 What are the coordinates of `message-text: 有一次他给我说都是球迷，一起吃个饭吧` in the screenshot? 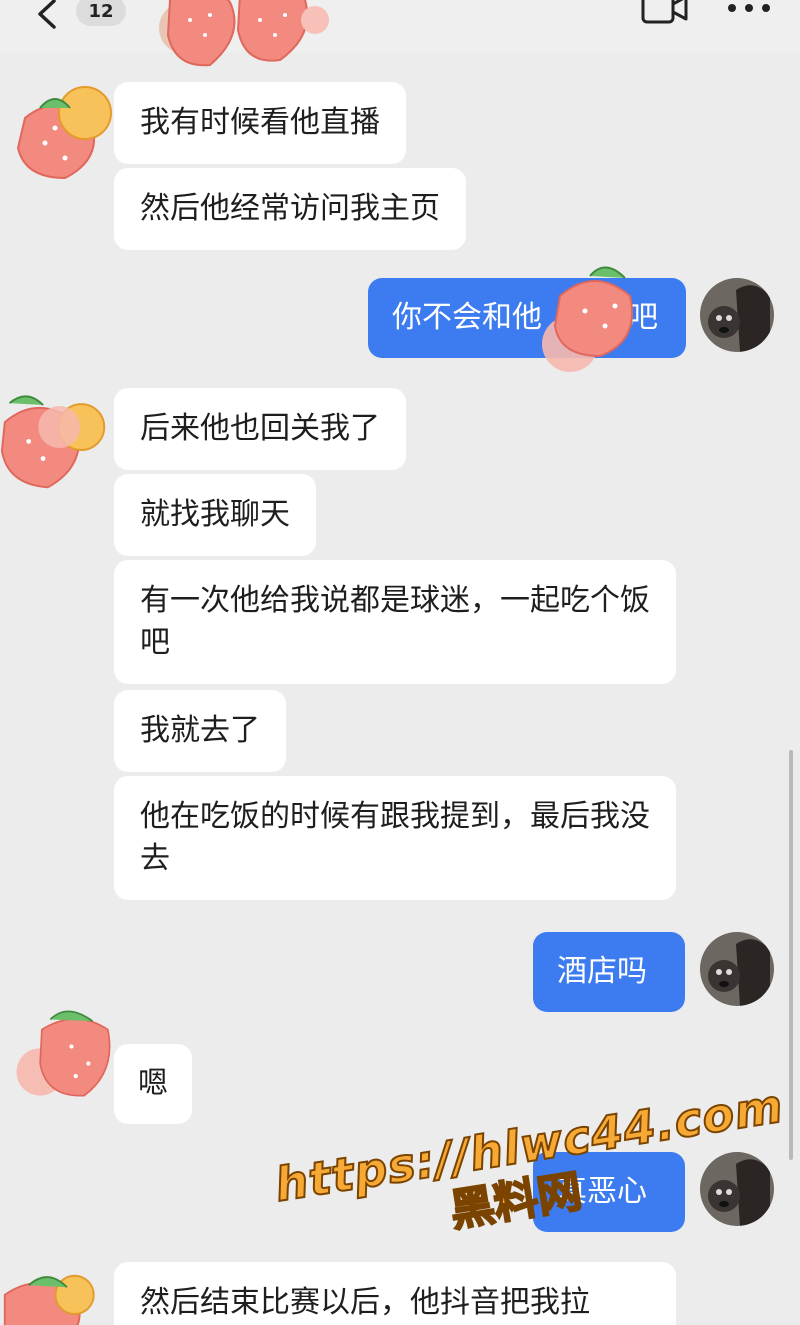 It's located at (395, 621).